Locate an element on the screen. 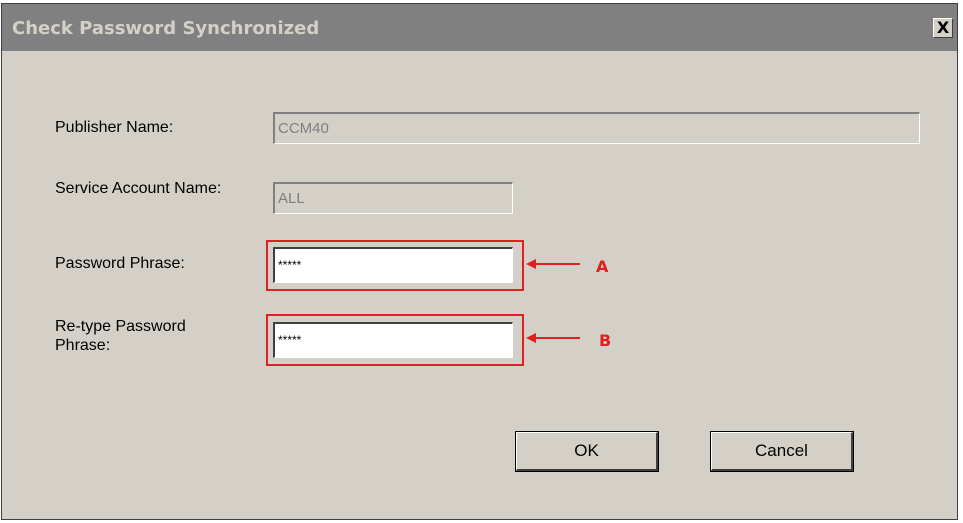 This screenshot has width=963, height=523. annotation-label-a: A is located at coordinates (602, 266).